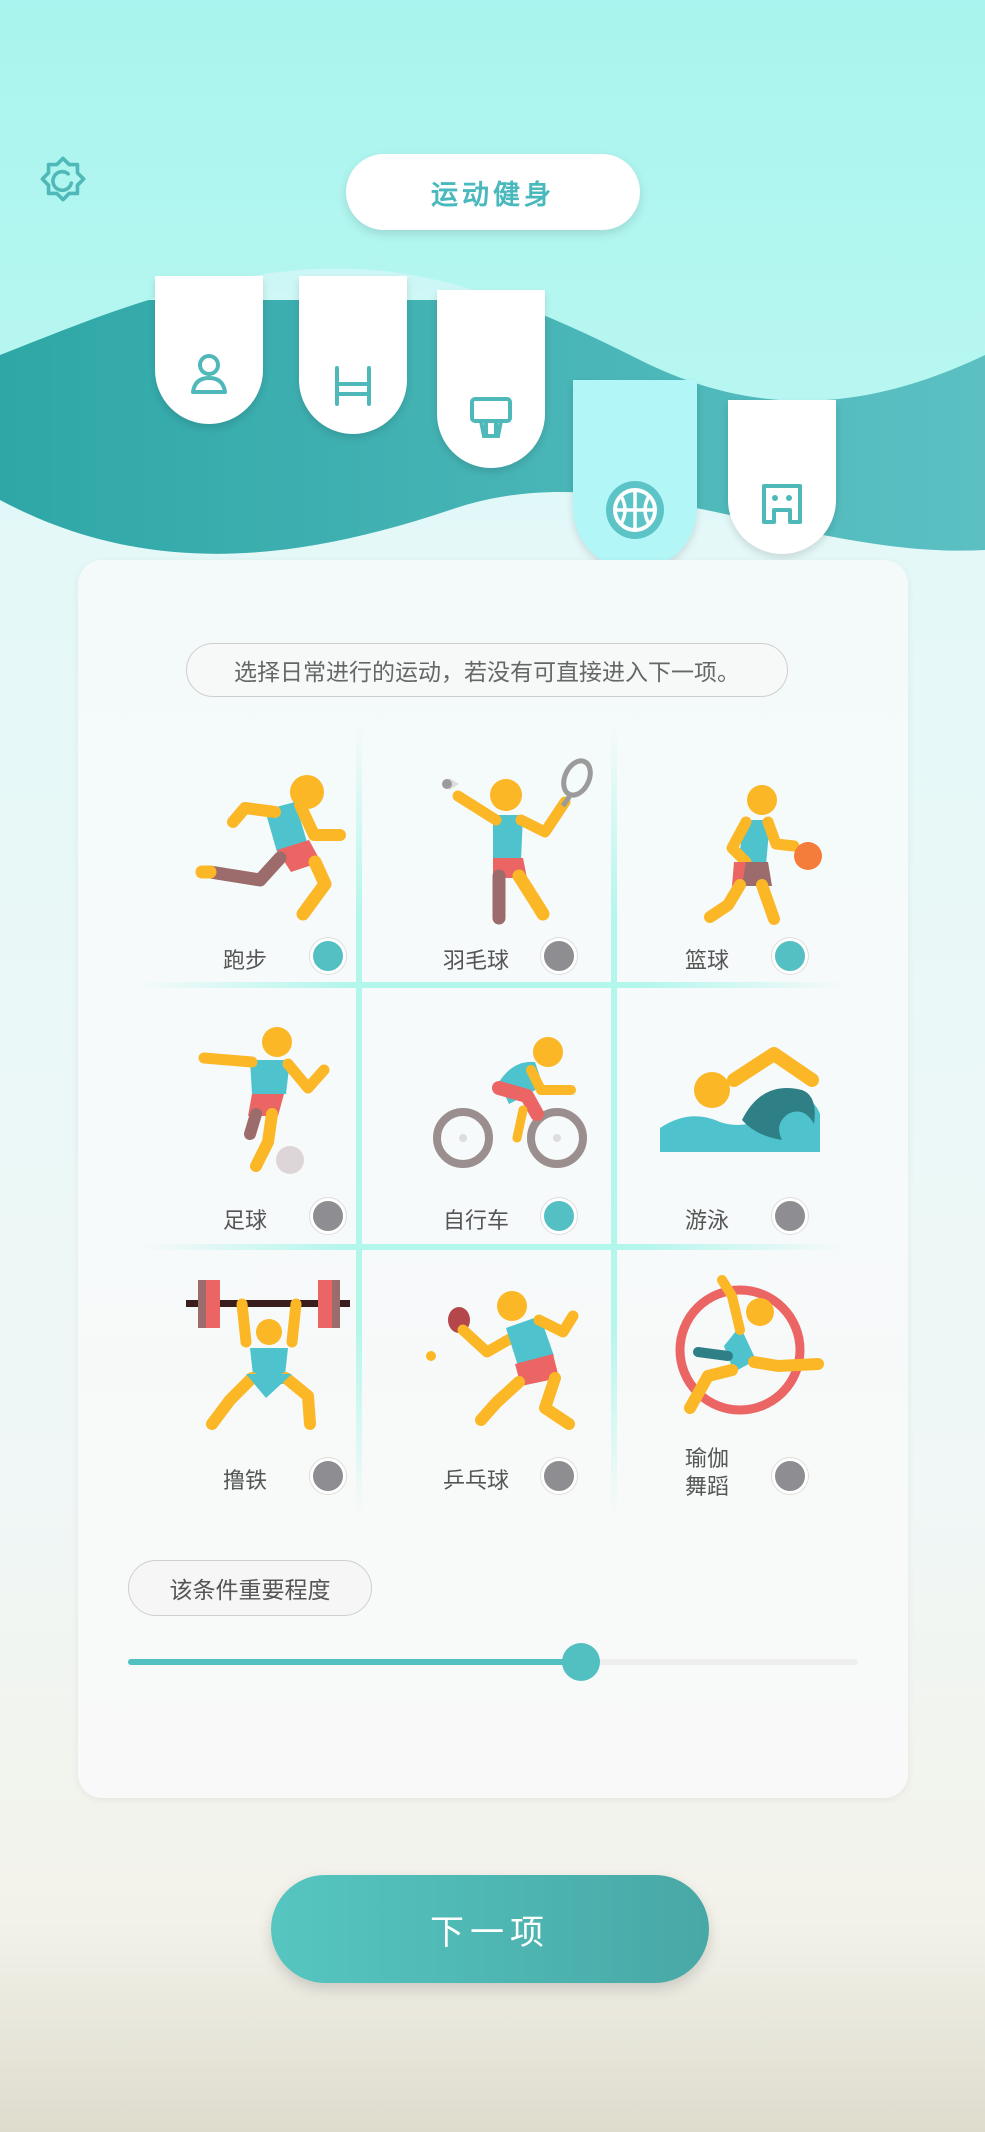 The width and height of the screenshot is (985, 2132). I want to click on table-tennis-icon, so click(502, 1360).